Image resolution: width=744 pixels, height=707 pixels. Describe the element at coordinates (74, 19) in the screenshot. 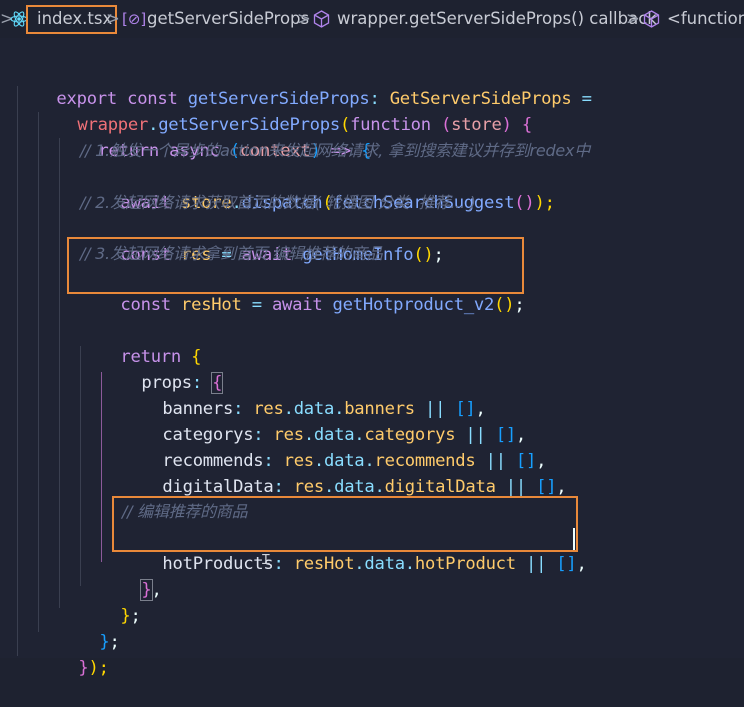

I see `breadcrumb-file: index.tsx` at that location.